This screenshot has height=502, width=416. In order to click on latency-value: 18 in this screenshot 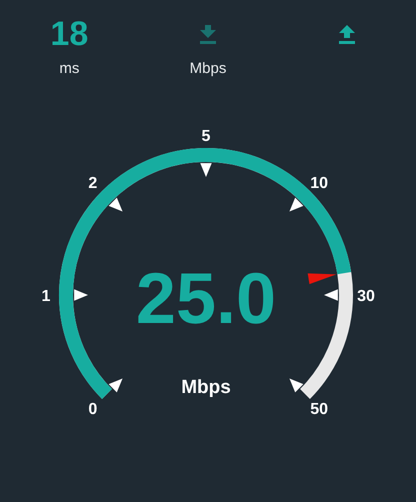, I will do `click(69, 34)`.